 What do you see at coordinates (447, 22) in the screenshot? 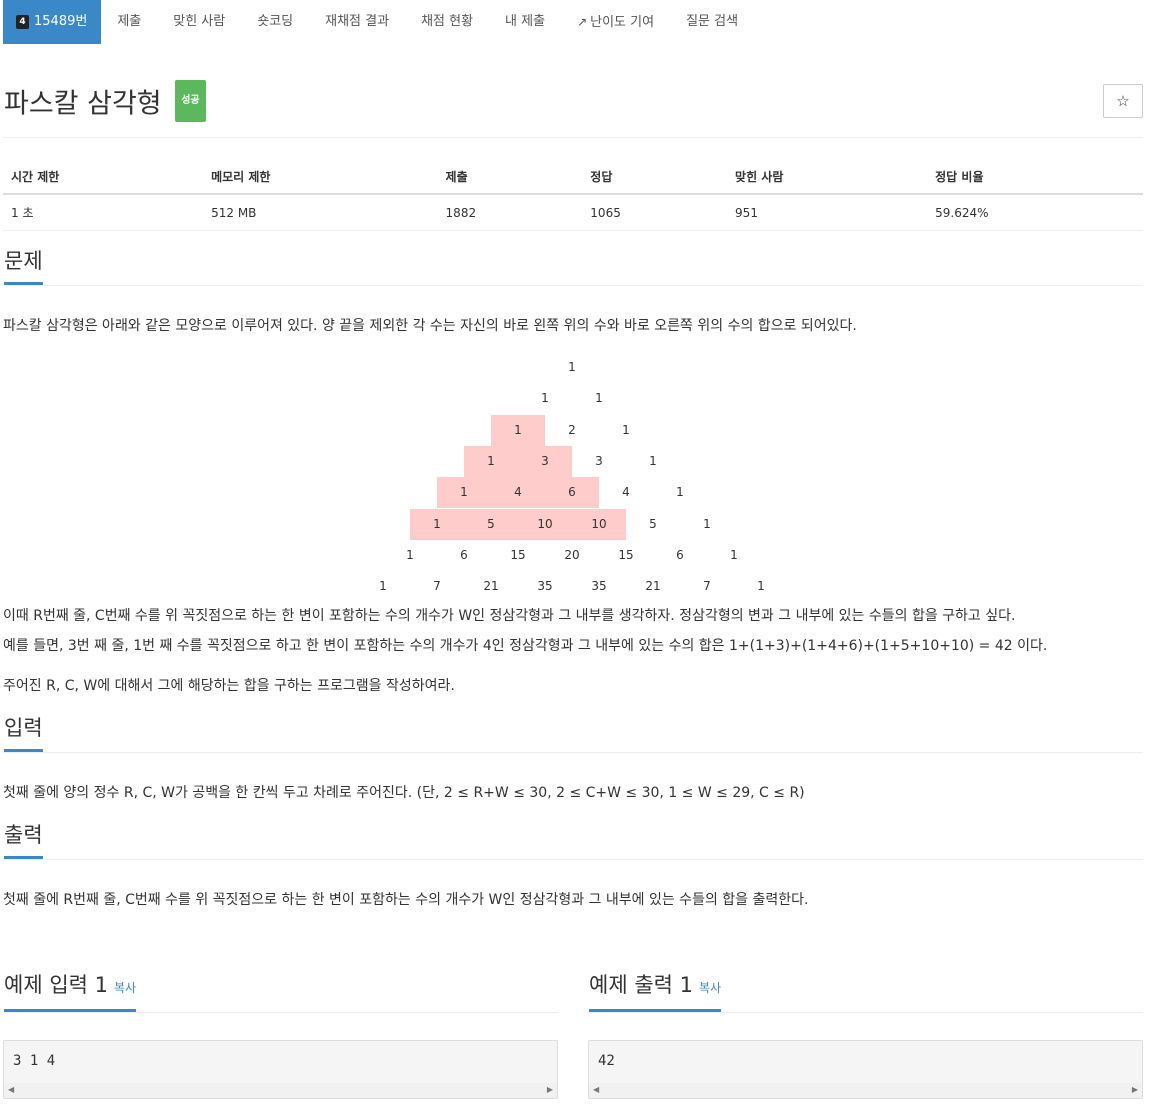
I see `tab-status: 채점 현황` at bounding box center [447, 22].